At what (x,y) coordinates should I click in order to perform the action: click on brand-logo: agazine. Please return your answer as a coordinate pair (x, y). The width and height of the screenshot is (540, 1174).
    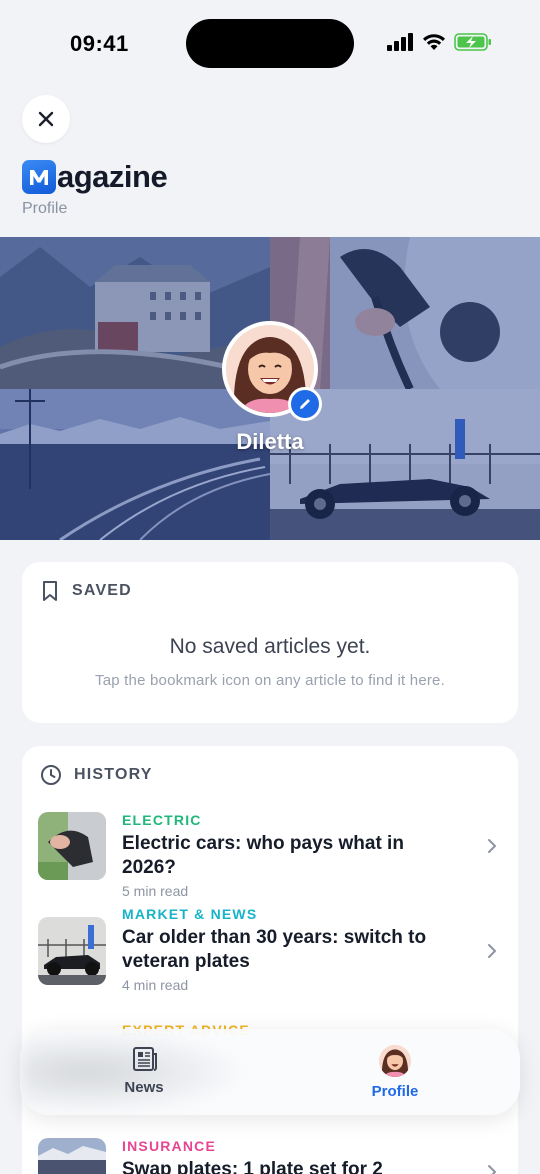
    Looking at the image, I should click on (95, 177).